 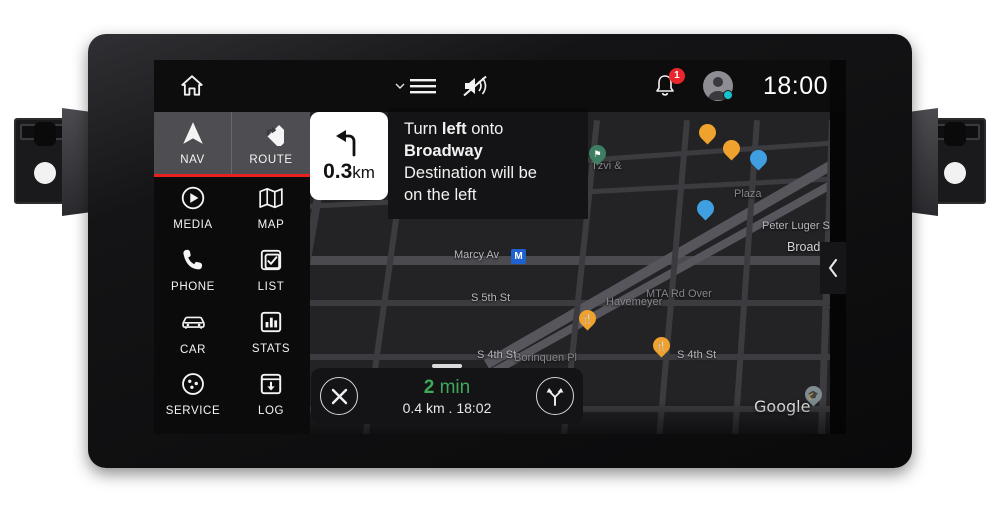 I want to click on clock-display: 18:00, so click(x=795, y=85).